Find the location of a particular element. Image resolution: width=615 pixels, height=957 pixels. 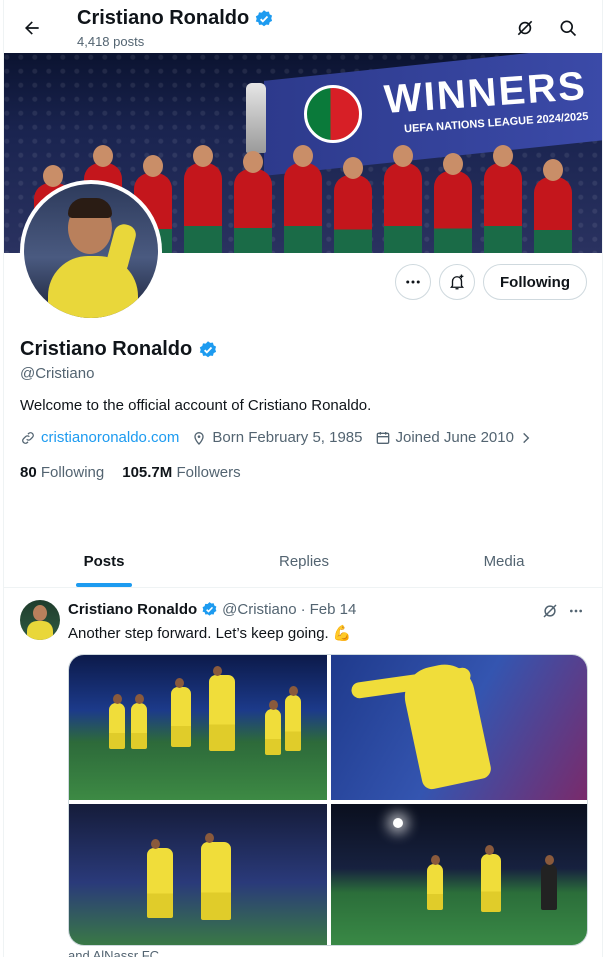

post-grok-button is located at coordinates (550, 611).